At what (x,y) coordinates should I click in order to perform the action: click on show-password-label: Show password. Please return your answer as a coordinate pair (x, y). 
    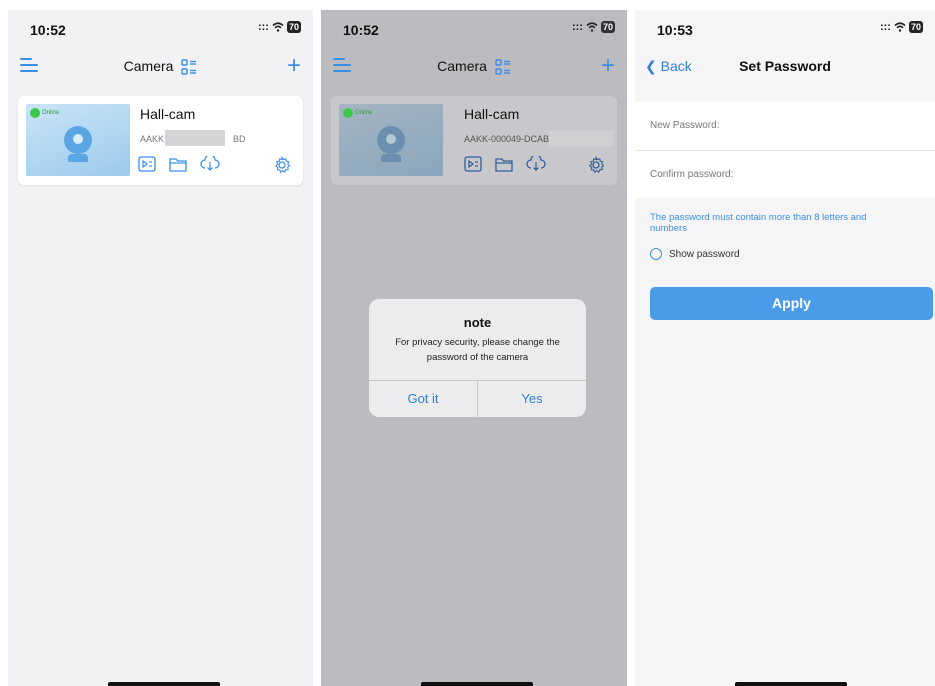
    Looking at the image, I should click on (704, 254).